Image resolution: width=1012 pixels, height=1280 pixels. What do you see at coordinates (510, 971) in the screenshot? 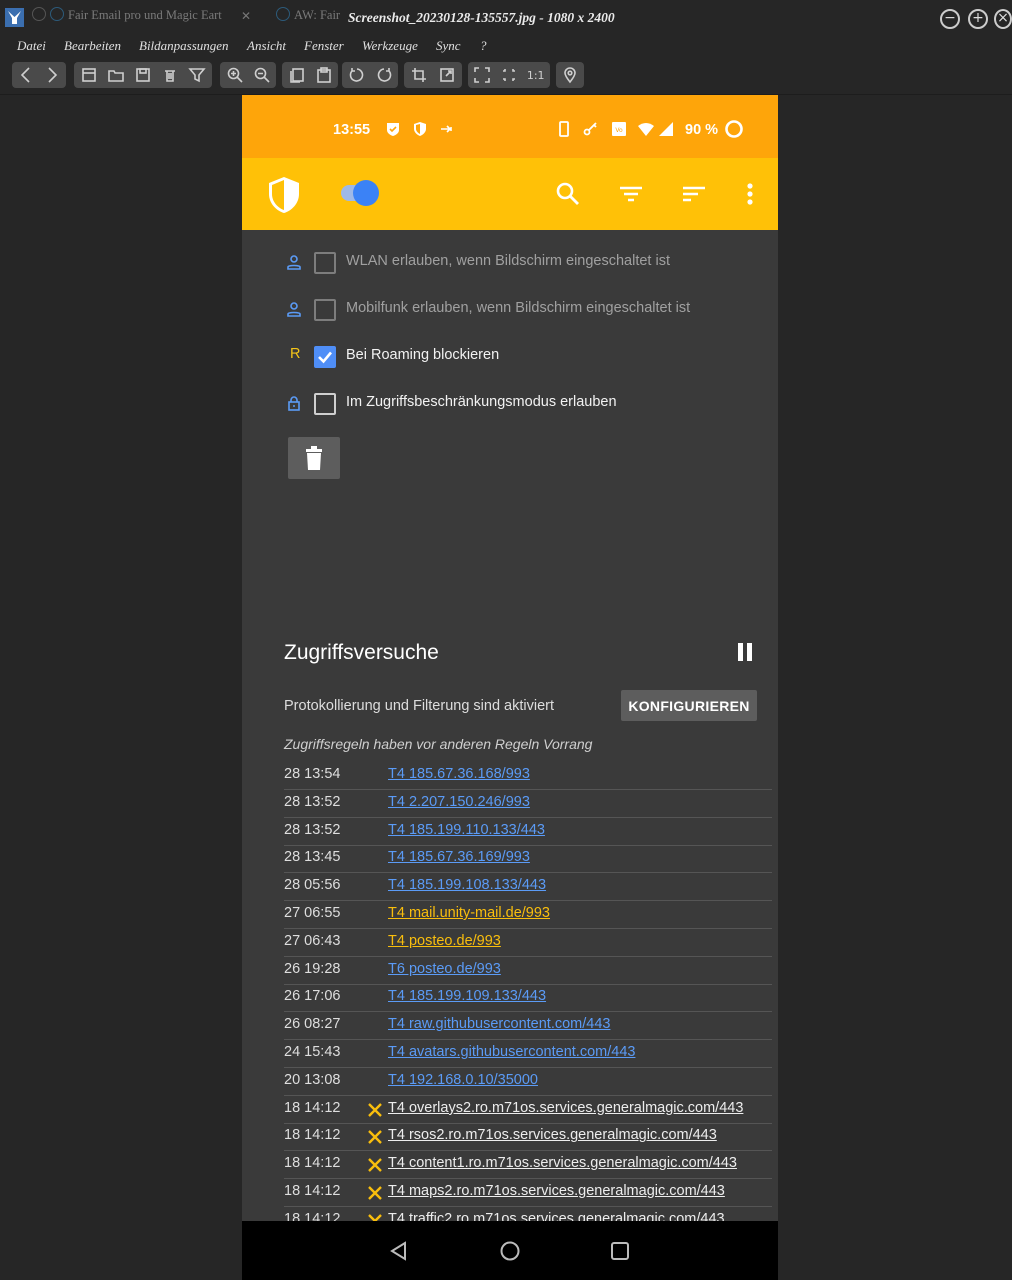
I see `access-row: 26 19:28 T6 posteo.de/993` at bounding box center [510, 971].